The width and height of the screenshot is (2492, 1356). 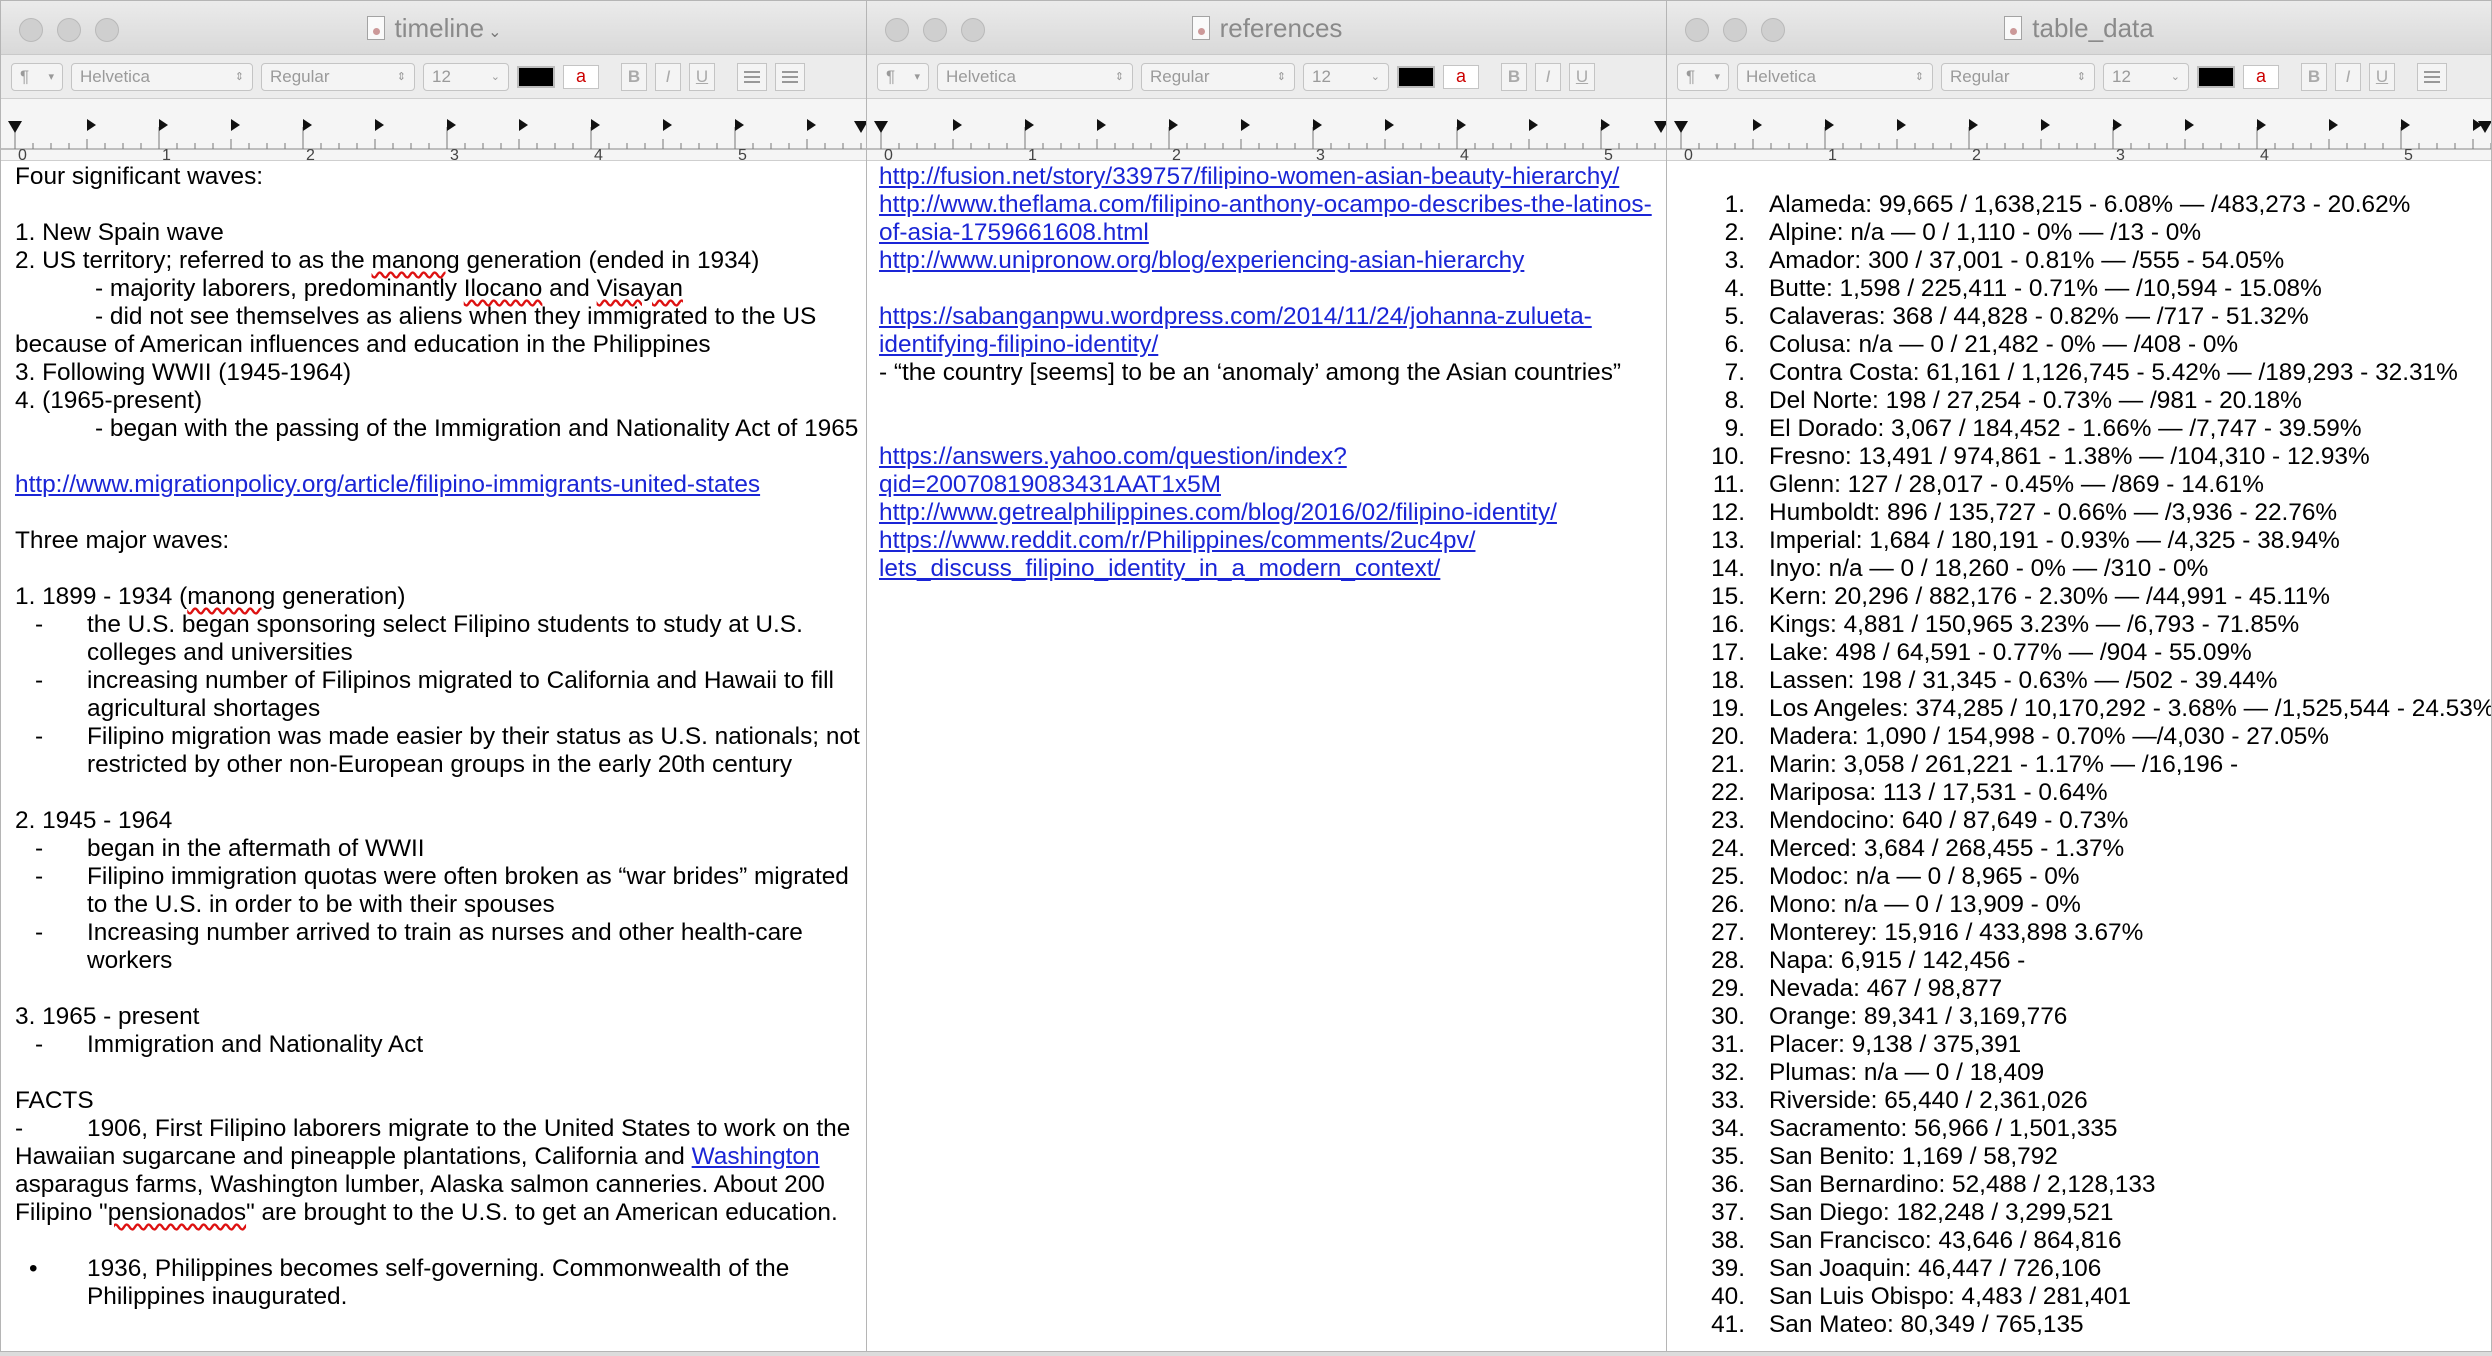 What do you see at coordinates (1728, 848) in the screenshot?
I see `list-number: 24.` at bounding box center [1728, 848].